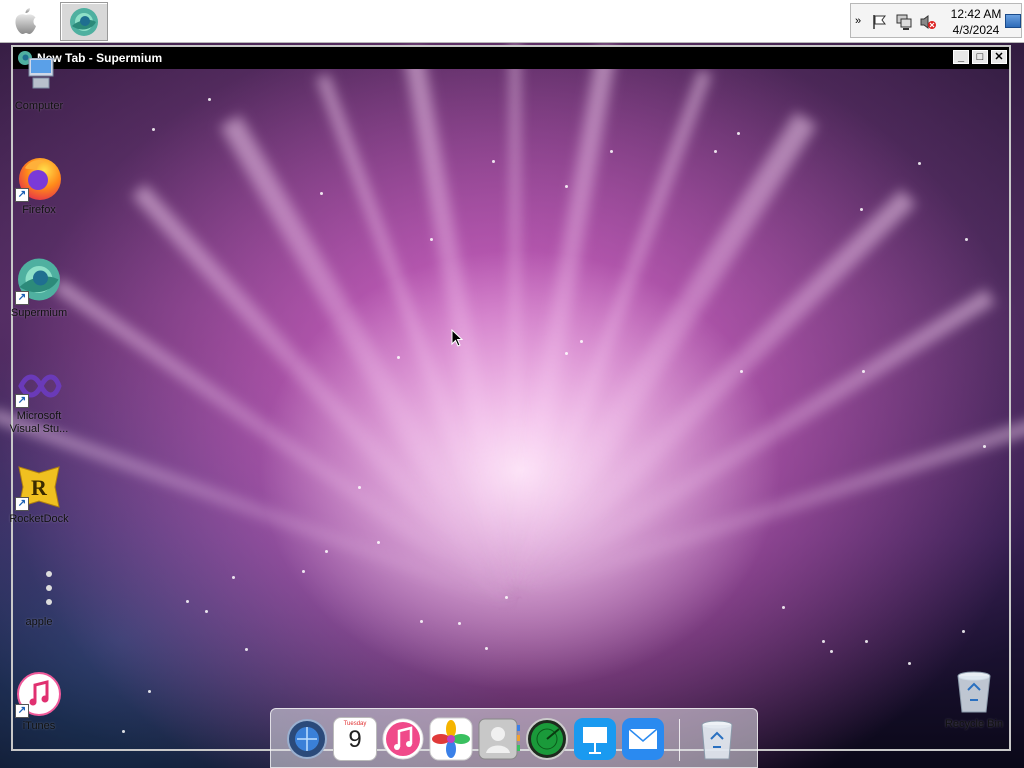 The image size is (1024, 768). Describe the element at coordinates (904, 22) in the screenshot. I see `network-icon` at that location.